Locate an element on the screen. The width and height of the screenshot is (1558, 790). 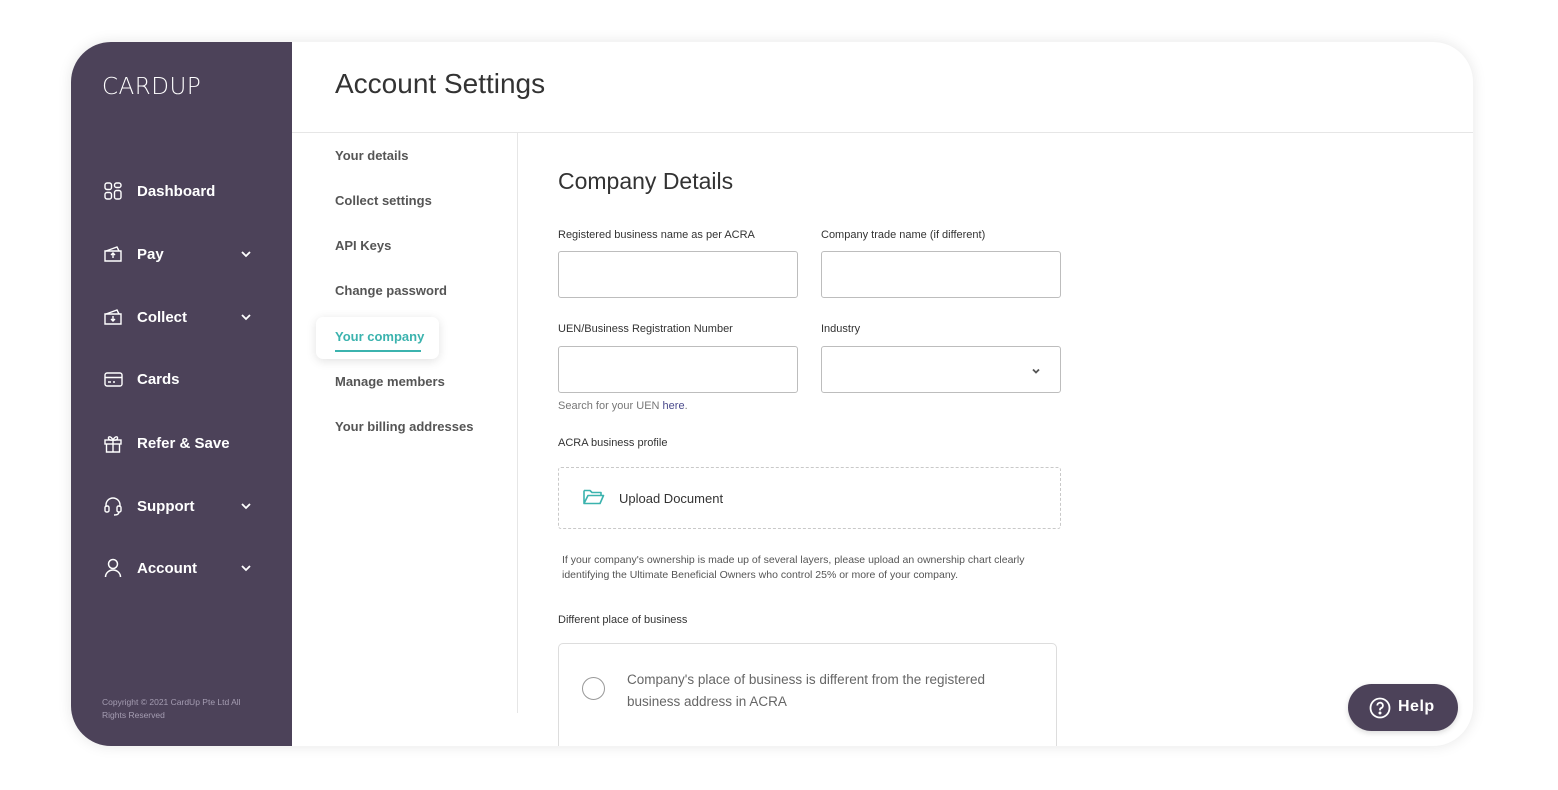
page-title: Account Settings is located at coordinates (440, 83).